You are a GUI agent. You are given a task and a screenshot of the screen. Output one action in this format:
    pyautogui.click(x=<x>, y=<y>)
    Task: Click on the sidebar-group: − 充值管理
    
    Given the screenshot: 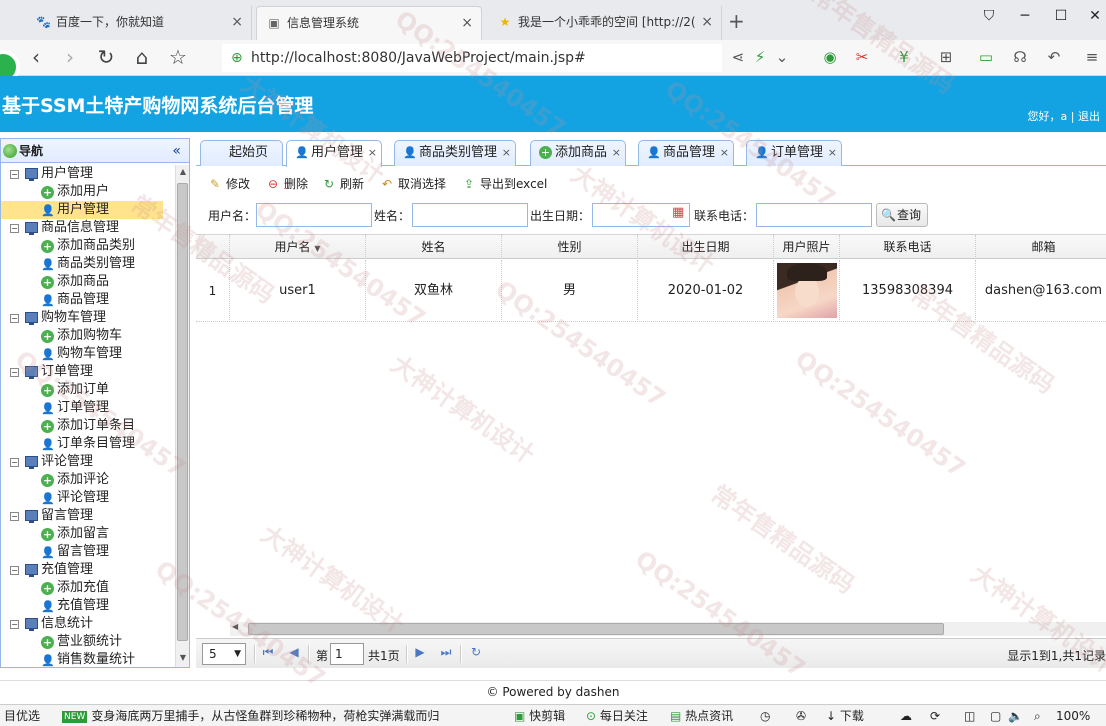 What is the action you would take?
    pyautogui.click(x=87, y=570)
    